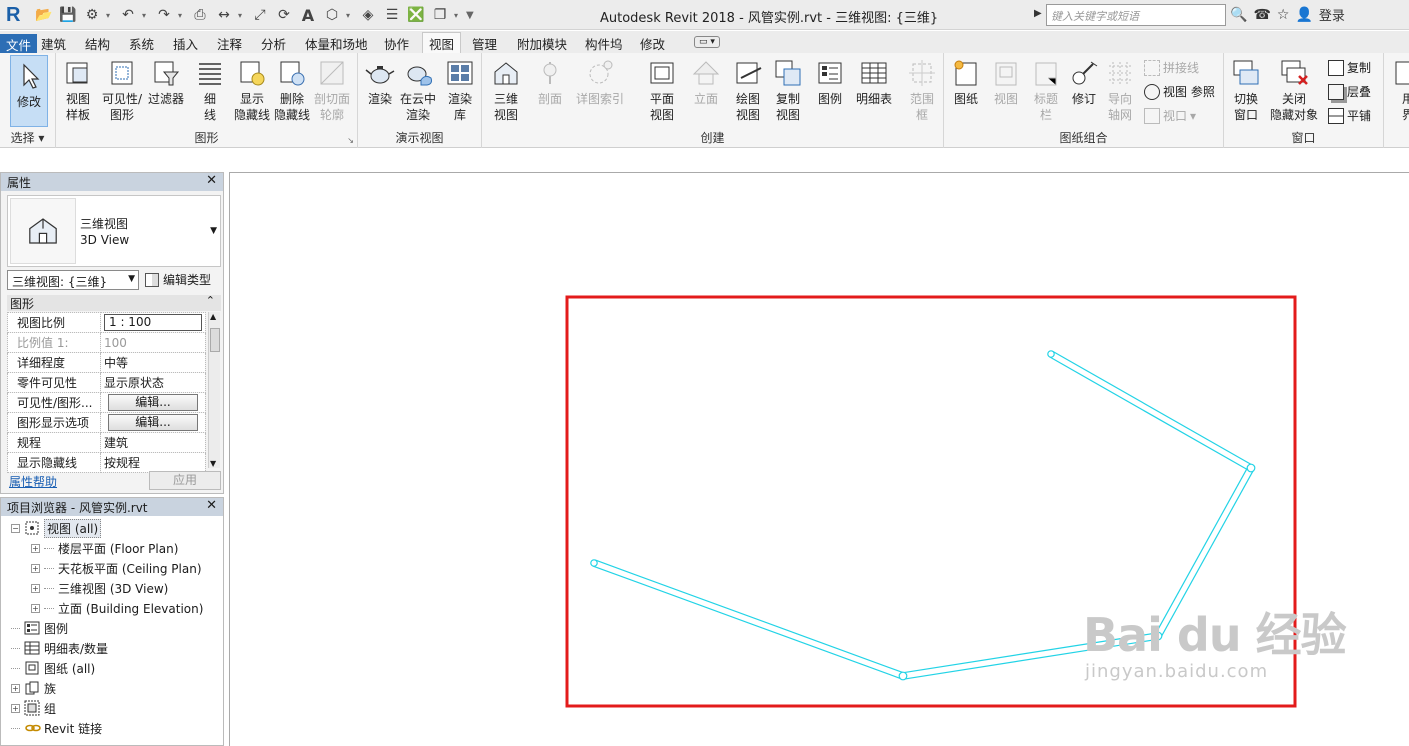  Describe the element at coordinates (440, 15) in the screenshot. I see `switch-windows-icon: ❐` at that location.